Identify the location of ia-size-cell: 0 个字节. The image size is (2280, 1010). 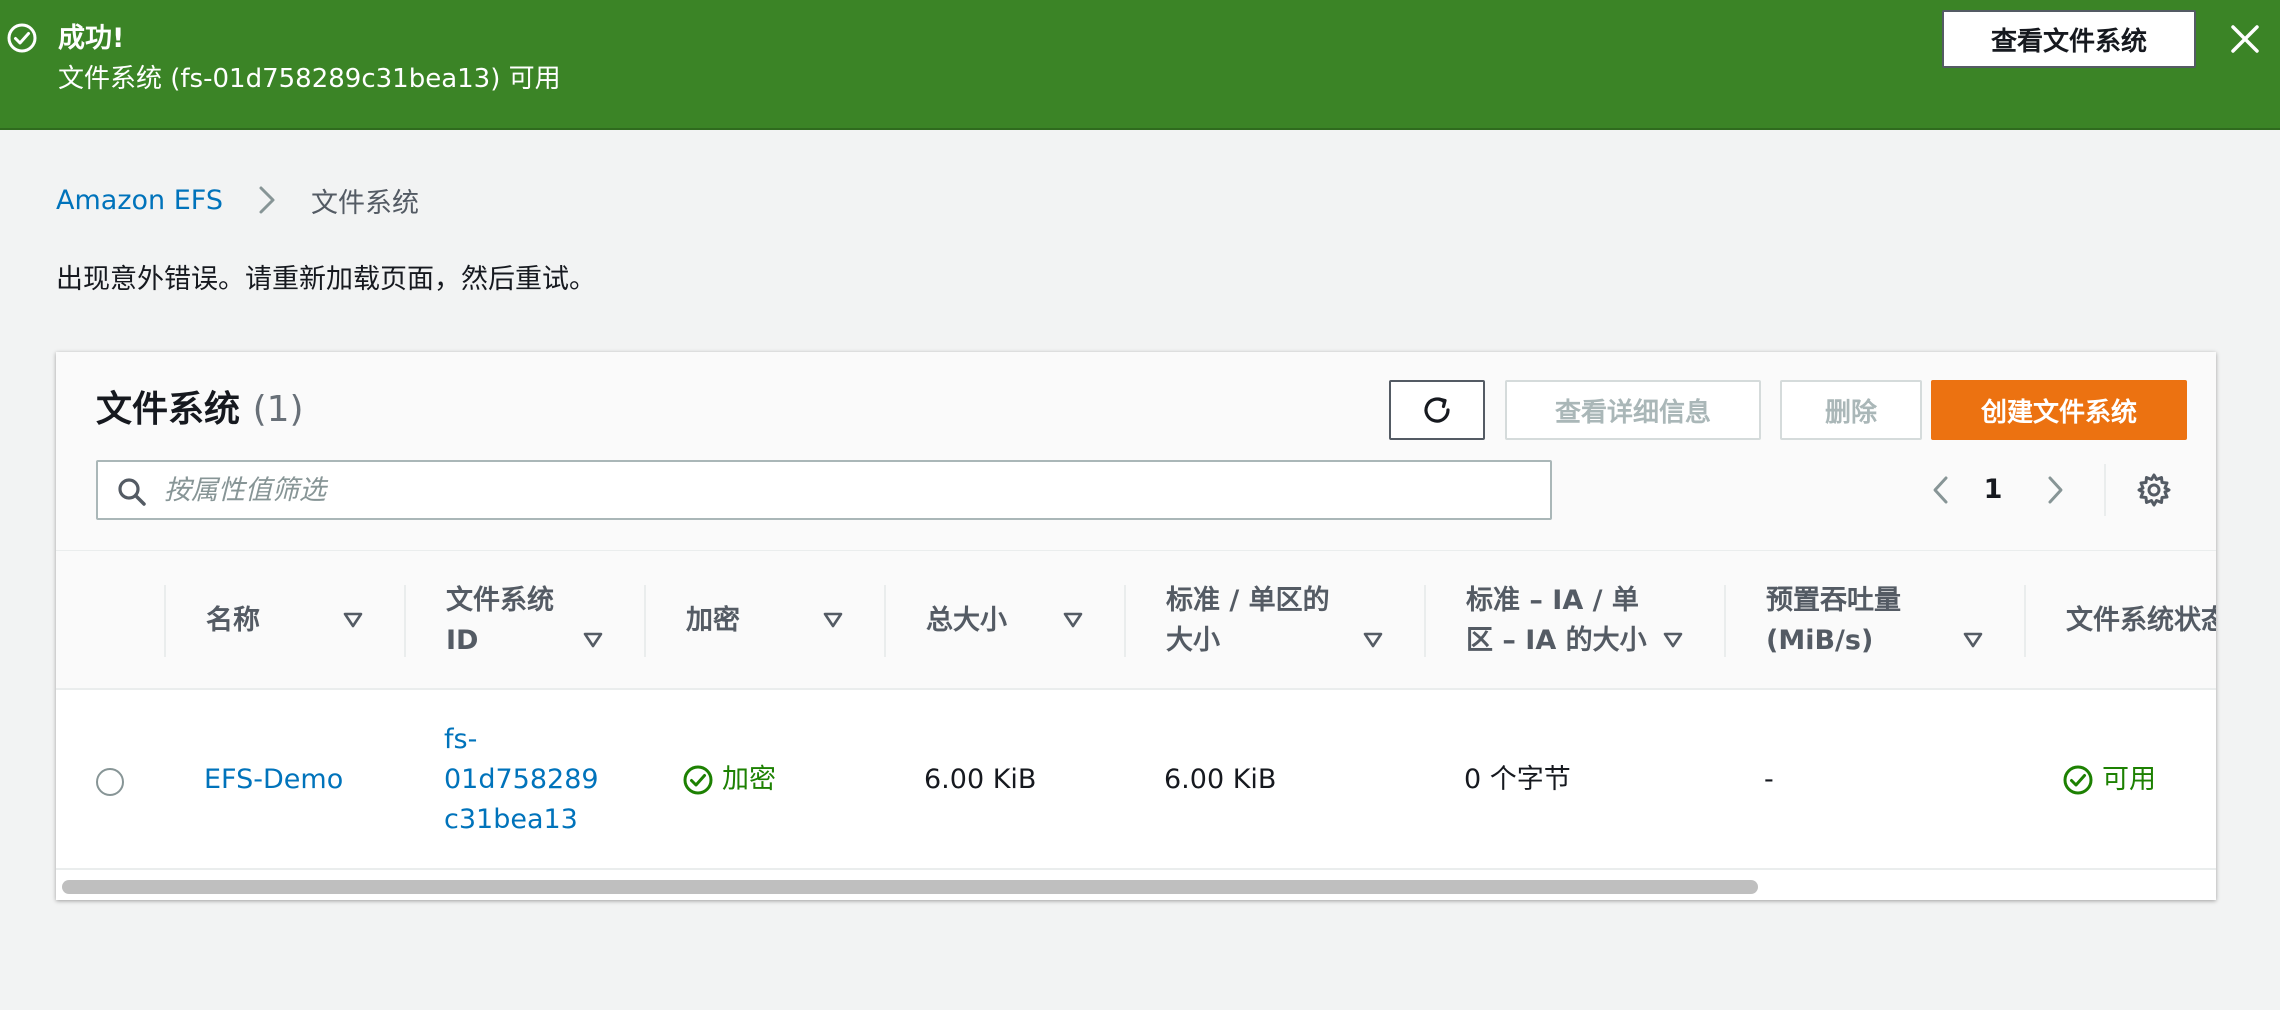
(1517, 779).